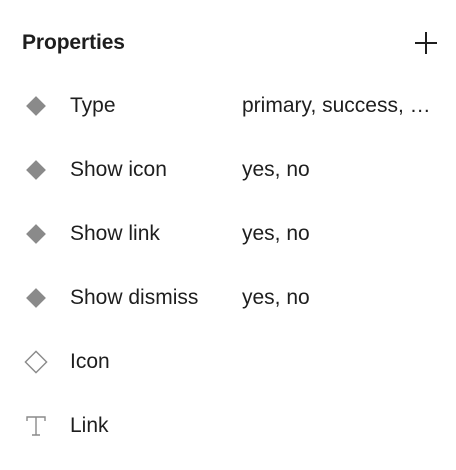 The image size is (456, 470). I want to click on properties-header: Properties, so click(231, 43).